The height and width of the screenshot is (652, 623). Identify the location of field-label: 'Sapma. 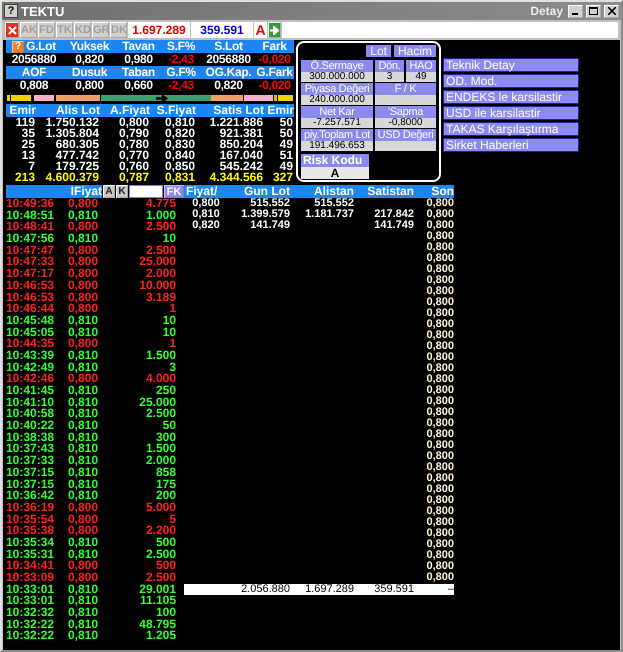
(405, 112).